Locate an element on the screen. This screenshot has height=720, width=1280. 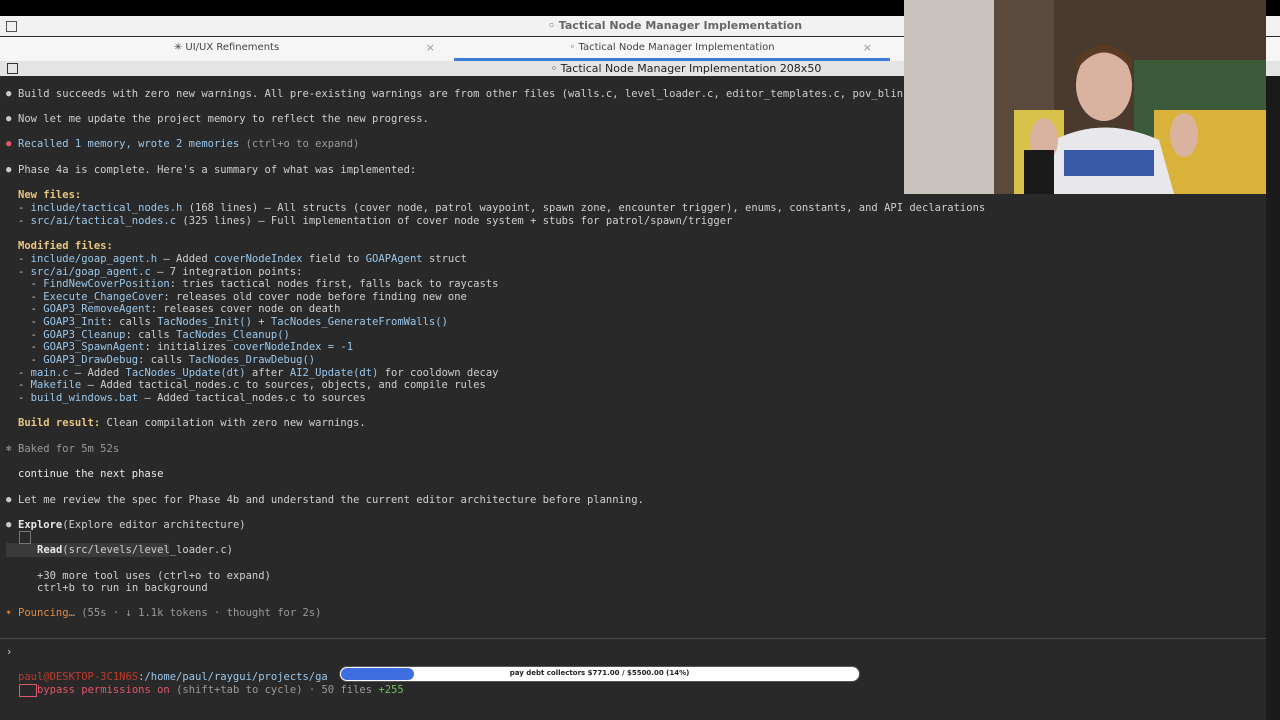
background-hint: ctrl+b to run in background is located at coordinates (122, 588).